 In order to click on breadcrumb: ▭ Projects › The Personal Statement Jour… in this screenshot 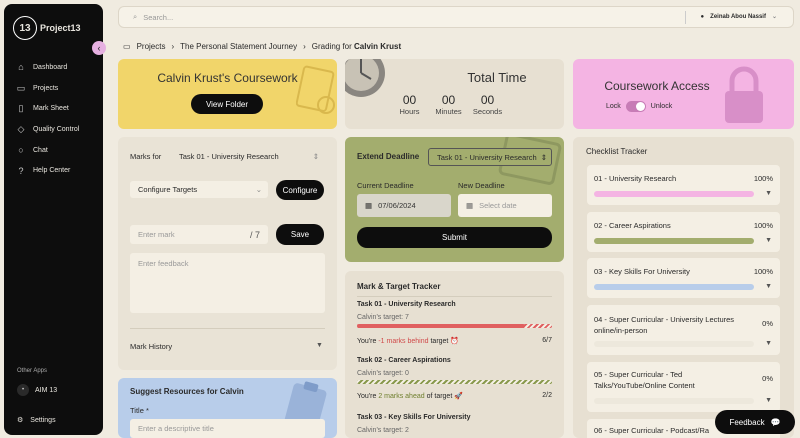, I will do `click(262, 46)`.